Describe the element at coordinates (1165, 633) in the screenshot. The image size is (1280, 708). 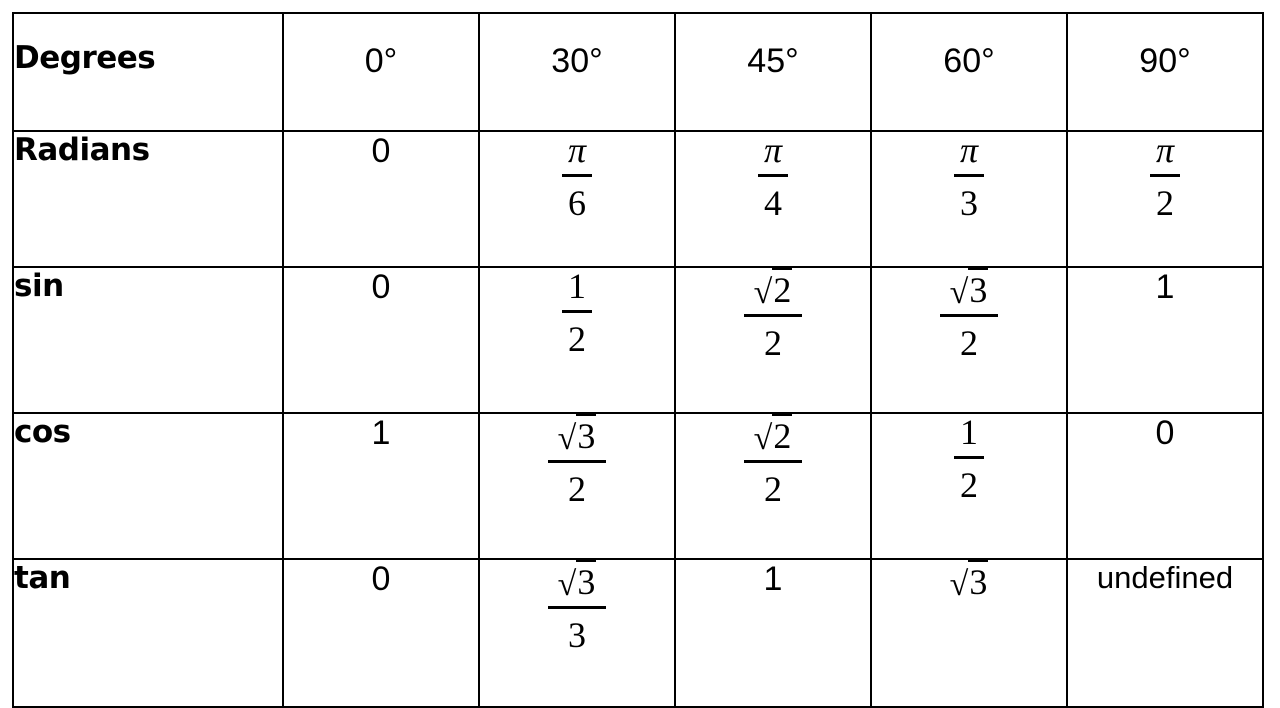
I see `table-cell: undefined` at that location.